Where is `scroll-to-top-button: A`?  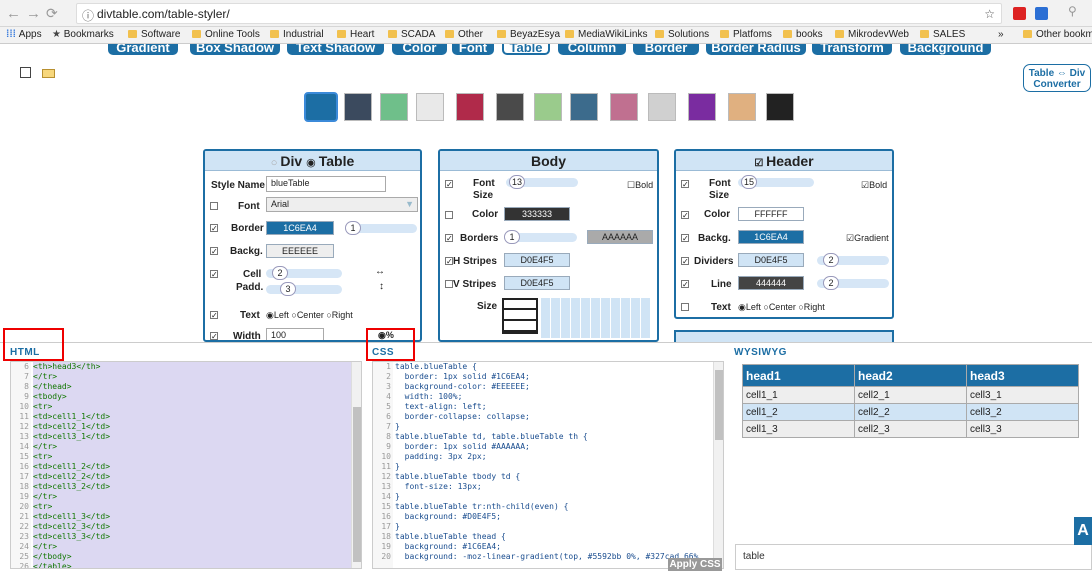 scroll-to-top-button: A is located at coordinates (1083, 531).